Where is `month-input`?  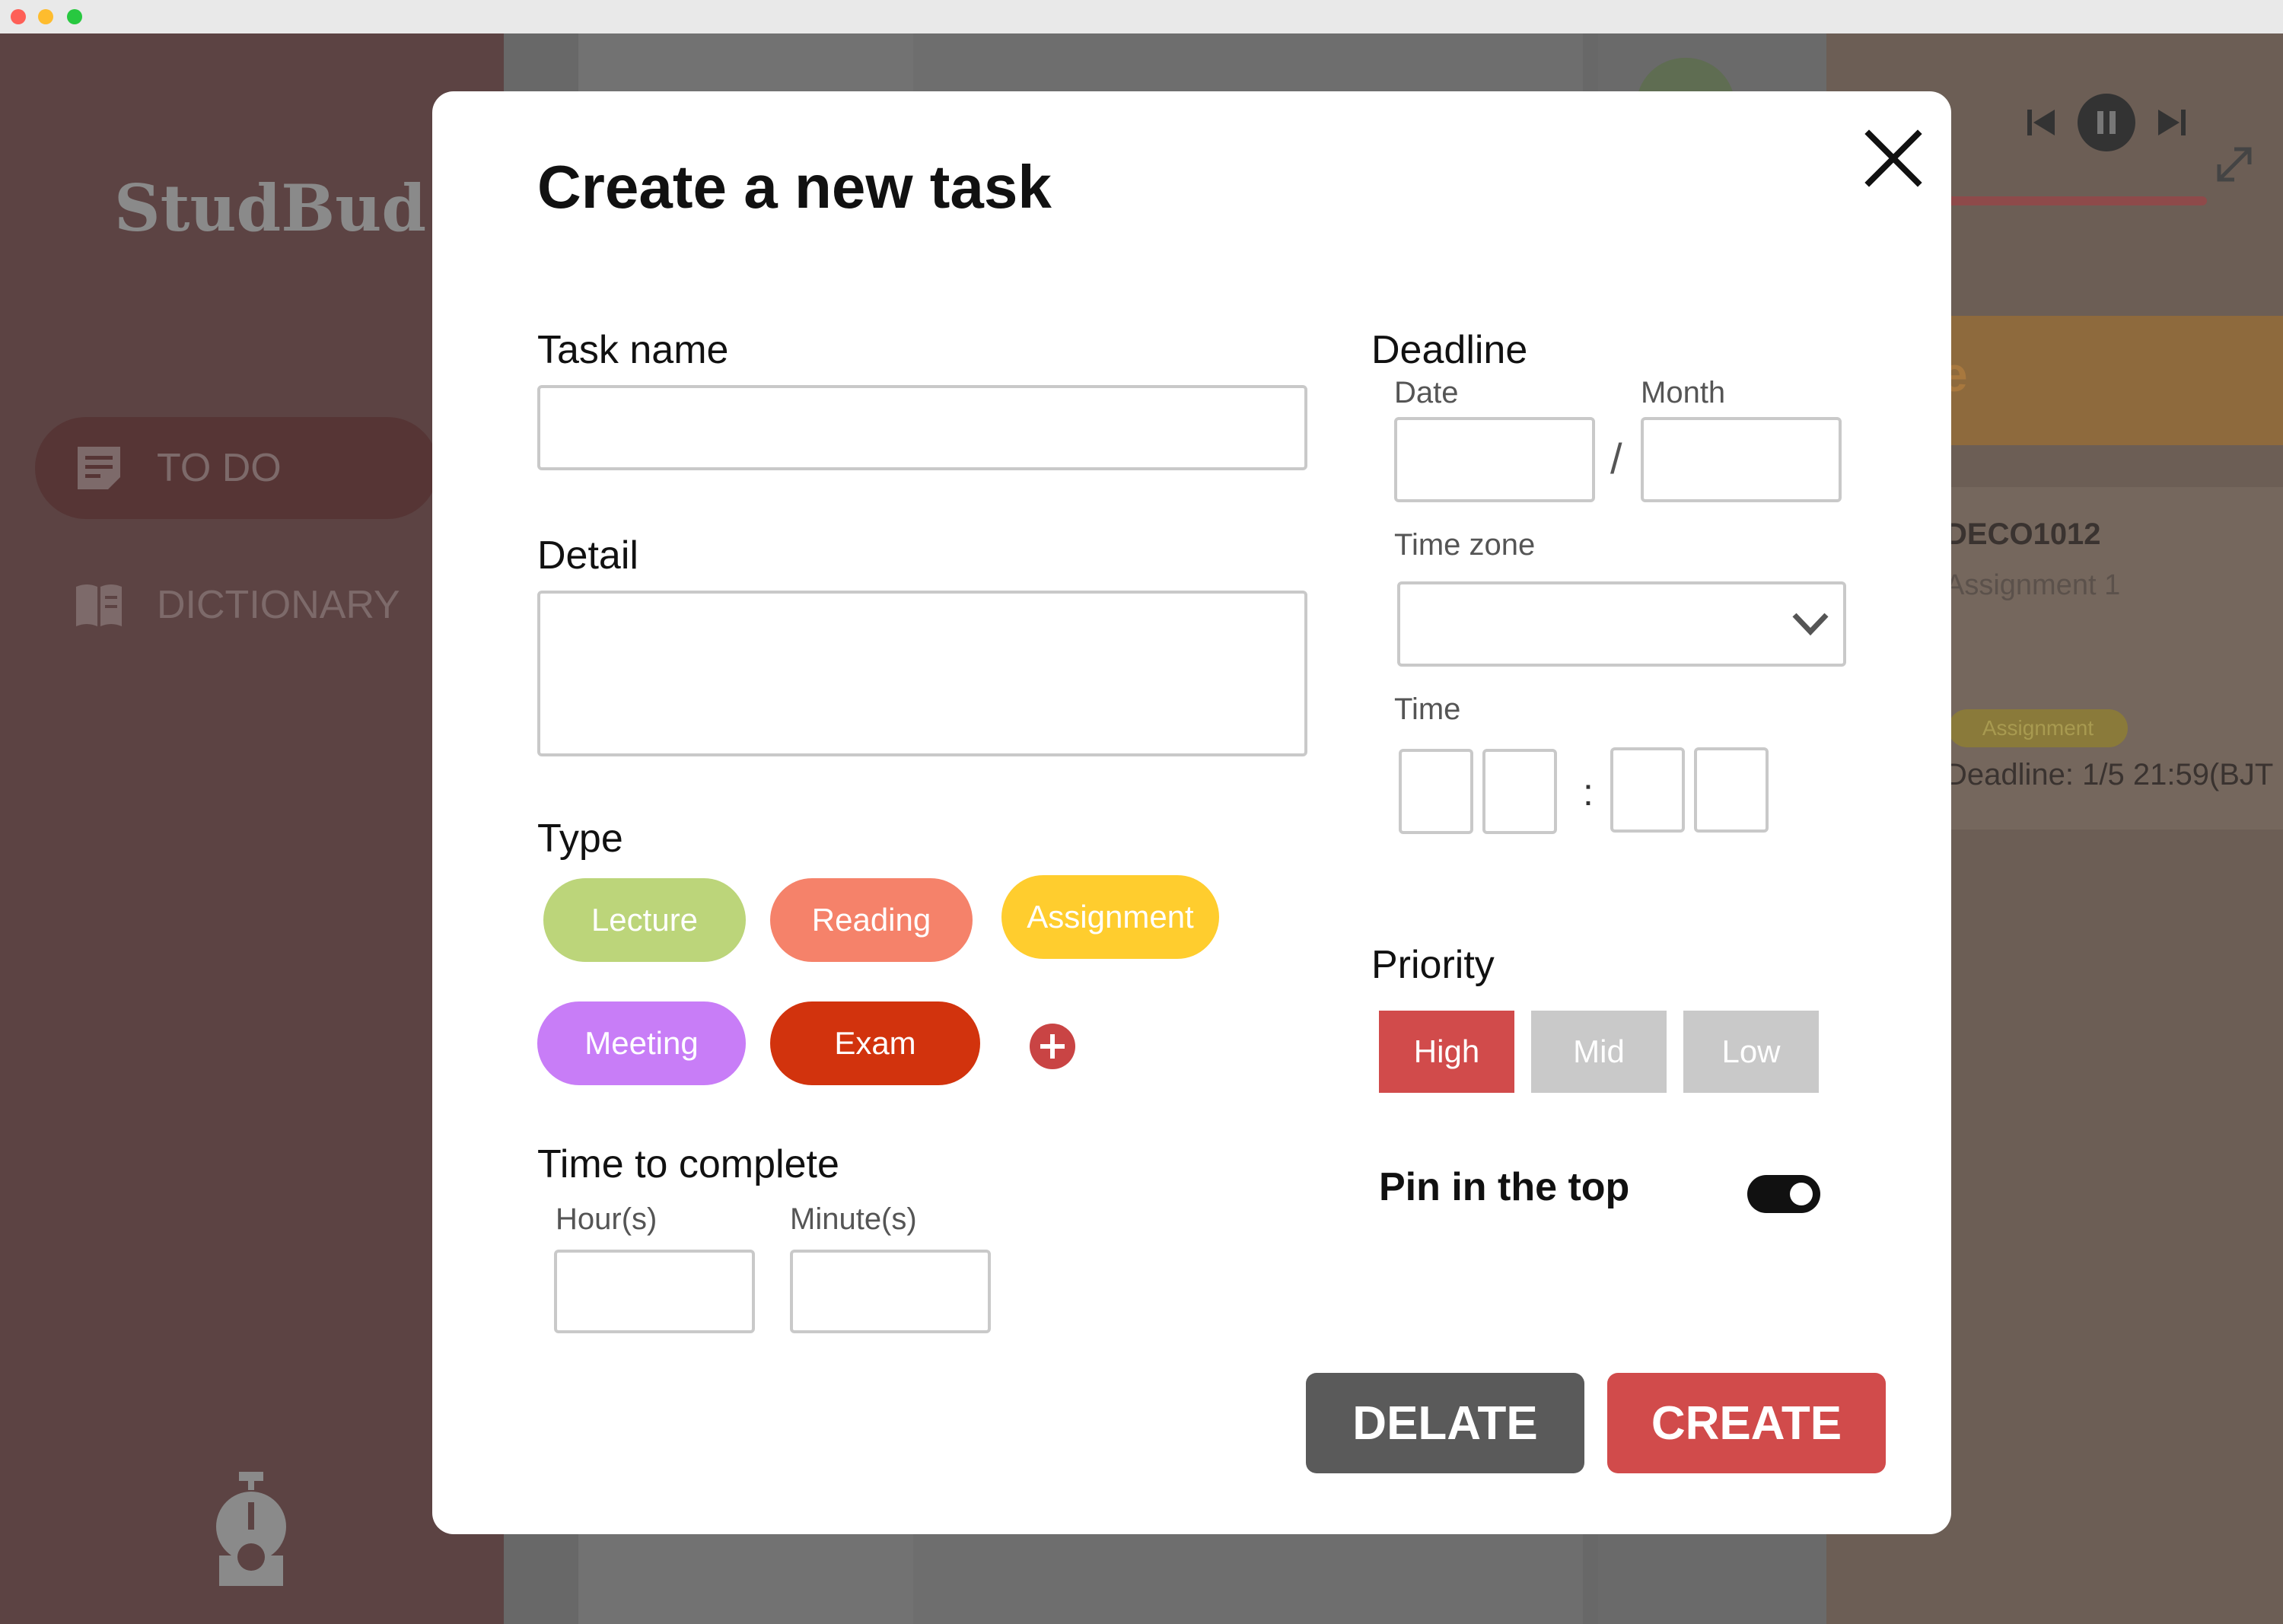
month-input is located at coordinates (1741, 459).